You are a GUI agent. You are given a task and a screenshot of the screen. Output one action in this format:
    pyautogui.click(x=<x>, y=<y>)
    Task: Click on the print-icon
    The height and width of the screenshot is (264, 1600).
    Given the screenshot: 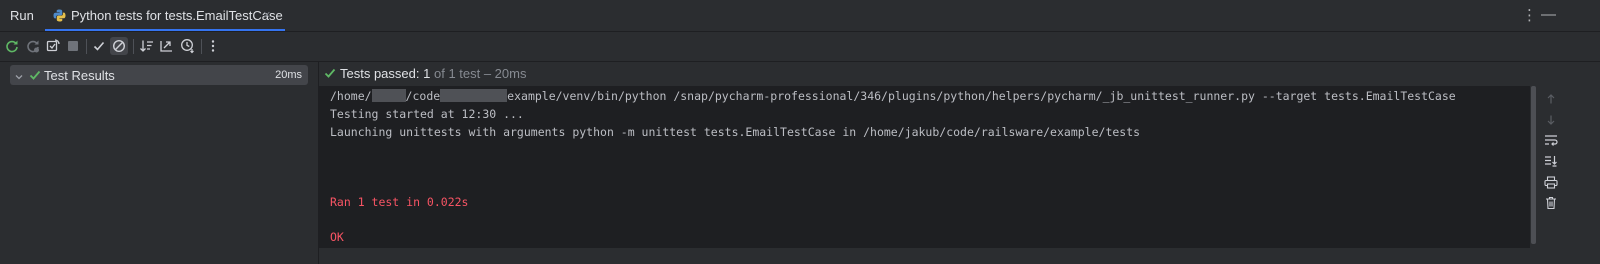 What is the action you would take?
    pyautogui.click(x=1551, y=182)
    